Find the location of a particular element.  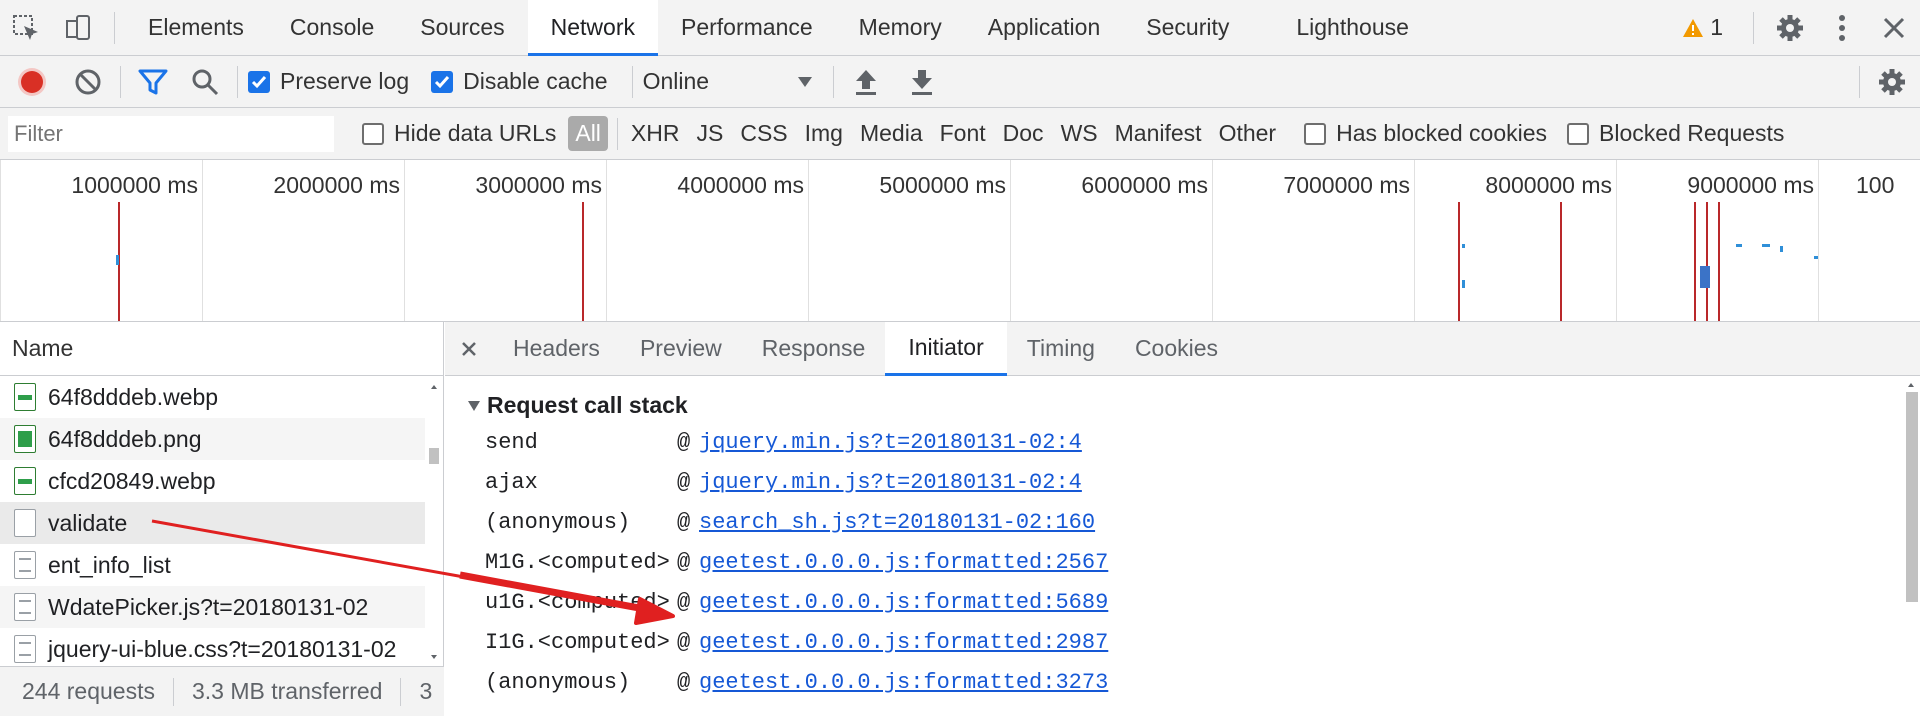

clear-icon is located at coordinates (88, 81).